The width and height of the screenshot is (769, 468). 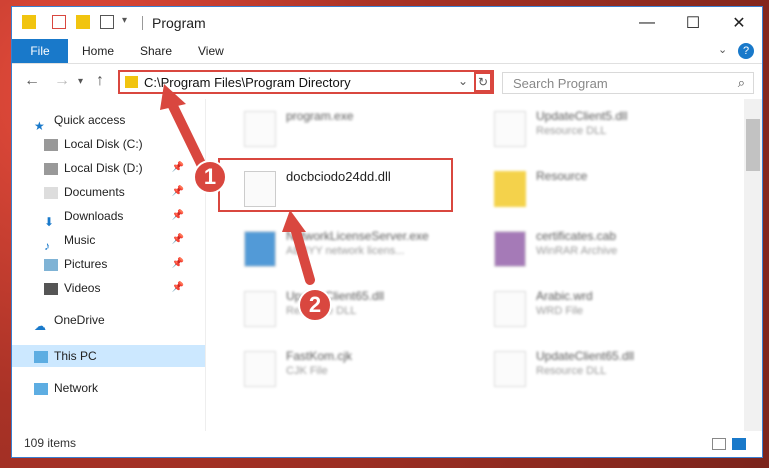 What do you see at coordinates (739, 23) in the screenshot?
I see `close-button: ✕` at bounding box center [739, 23].